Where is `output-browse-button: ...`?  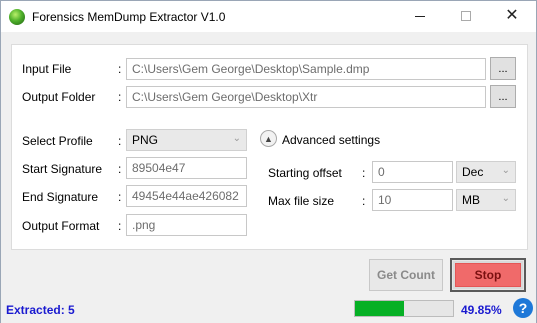
output-browse-button: ... is located at coordinates (503, 96).